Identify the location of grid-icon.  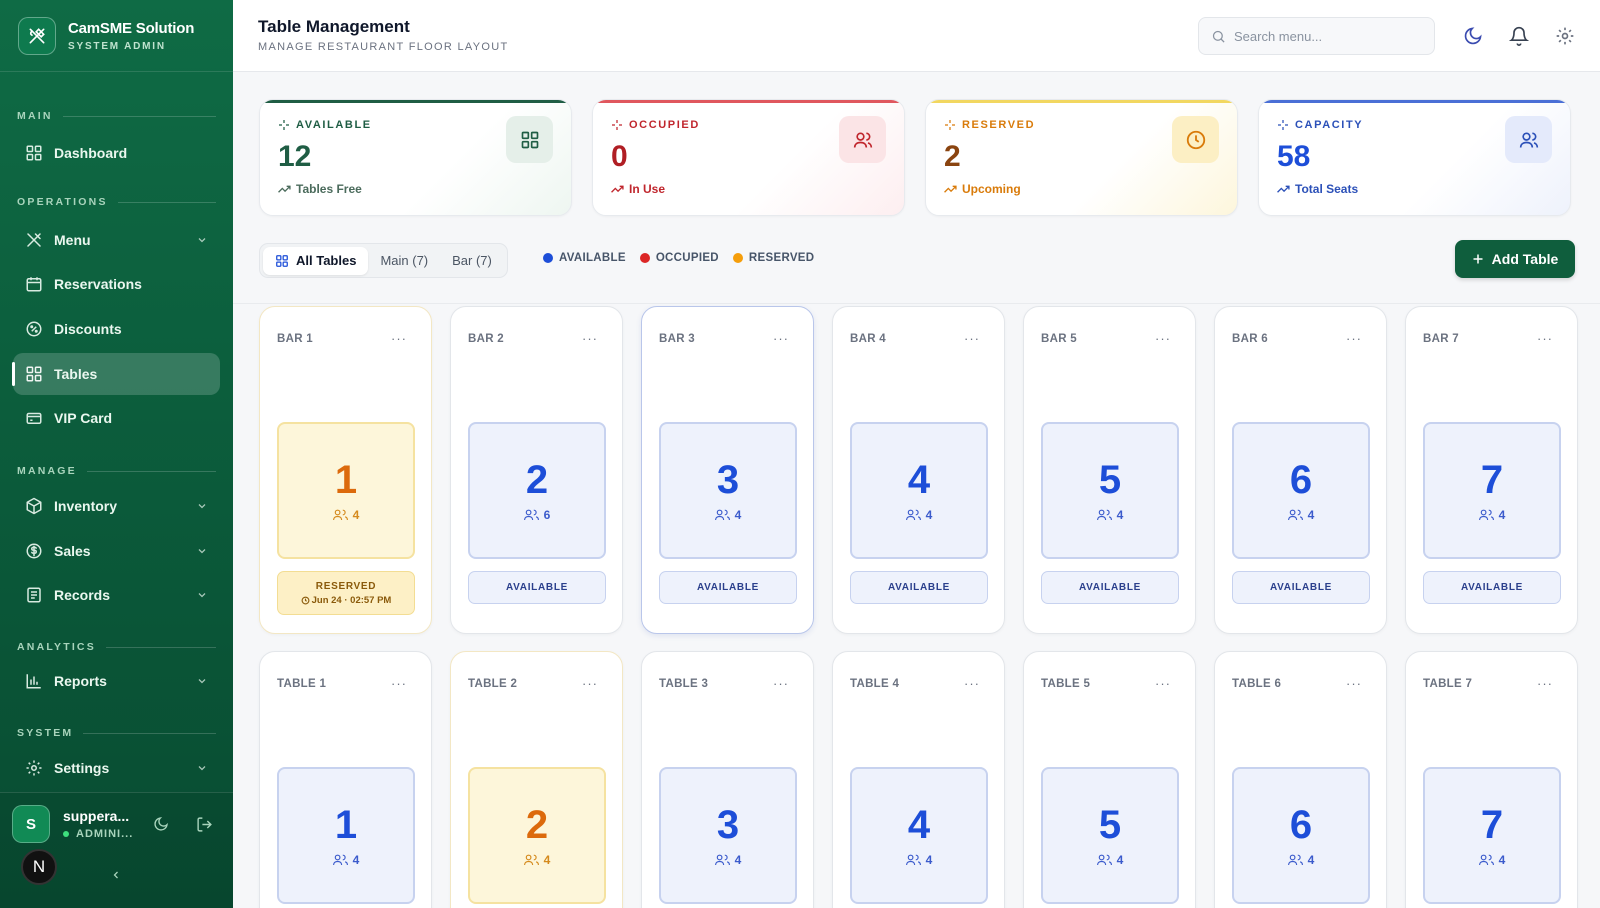
(34, 153).